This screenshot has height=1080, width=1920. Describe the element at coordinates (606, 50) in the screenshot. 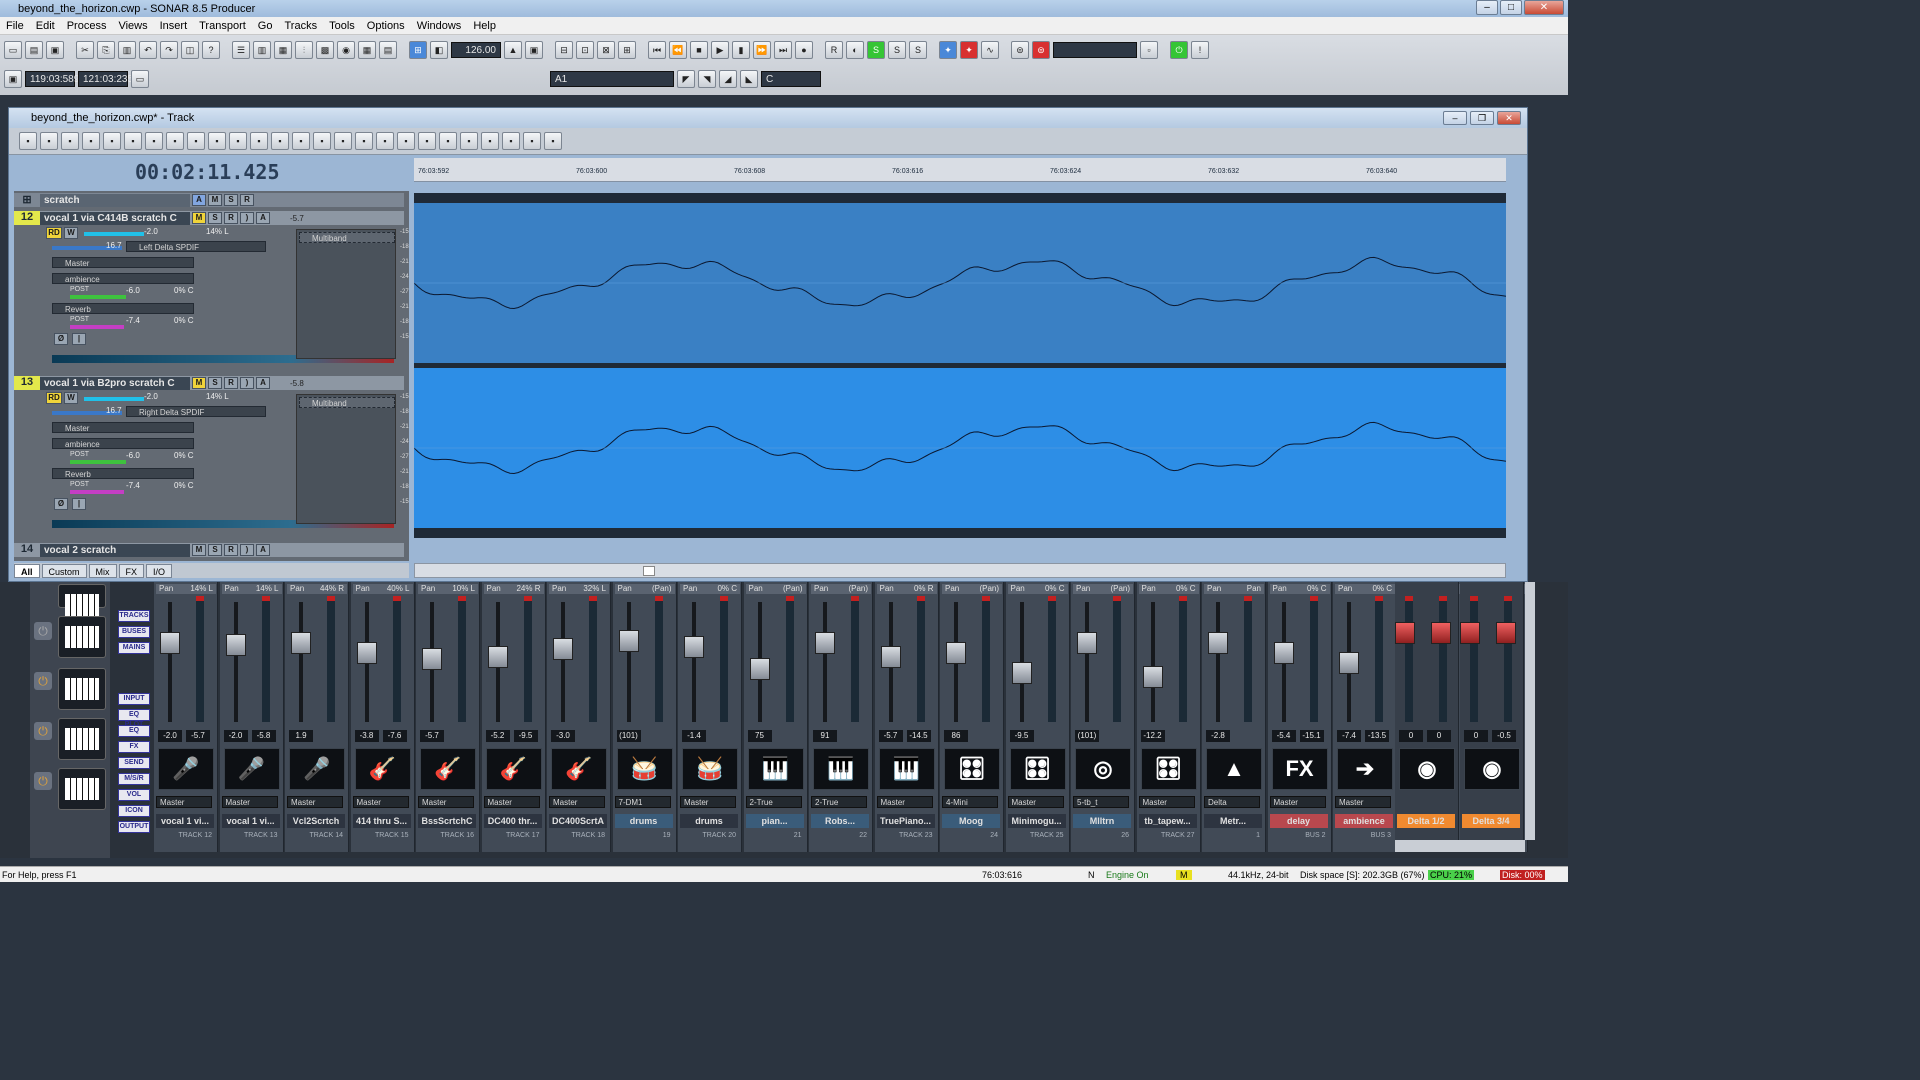

I see `record-mode-icon: ⊠` at that location.